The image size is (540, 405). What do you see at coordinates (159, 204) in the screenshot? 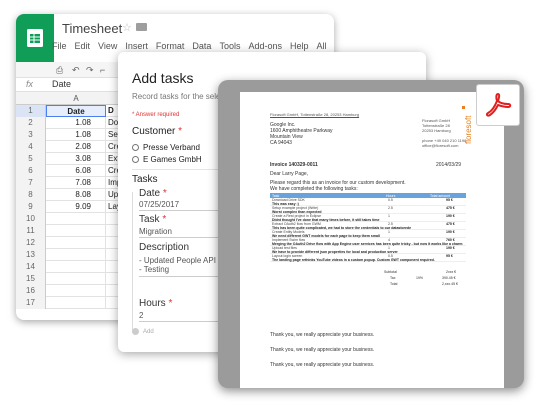
I see `date-field: 07/25/2017` at bounding box center [159, 204].